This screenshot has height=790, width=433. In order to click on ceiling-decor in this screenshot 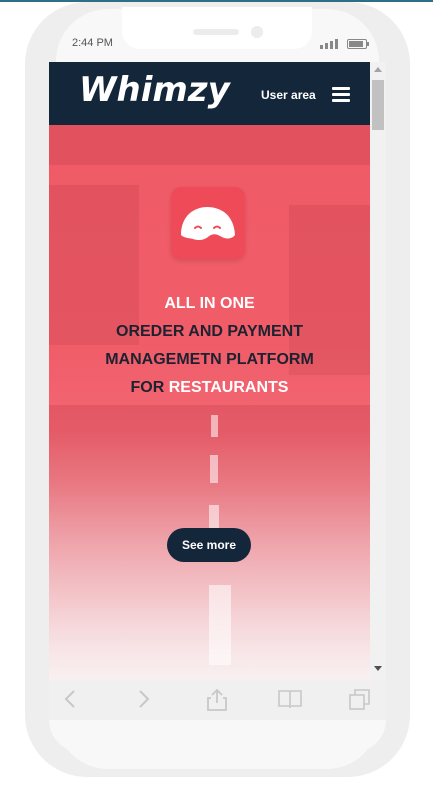, I will do `click(209, 145)`.